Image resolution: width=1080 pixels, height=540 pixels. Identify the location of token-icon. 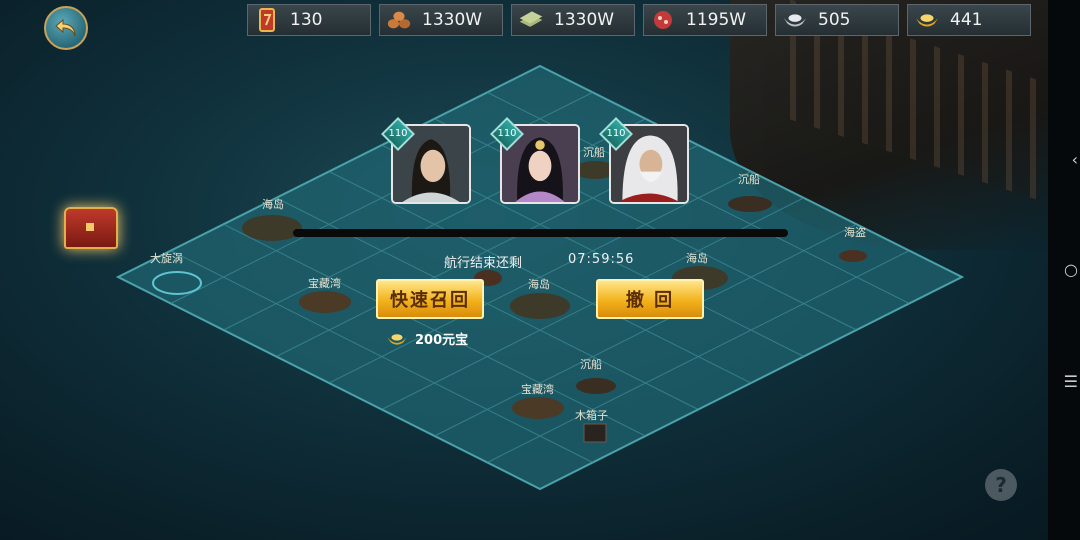
(267, 20).